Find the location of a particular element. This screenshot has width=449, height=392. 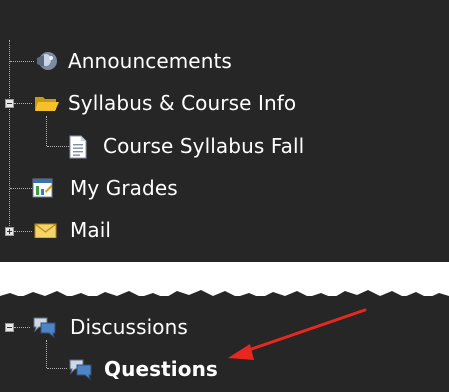

tree-item-announcements: Announcements is located at coordinates (132, 61).